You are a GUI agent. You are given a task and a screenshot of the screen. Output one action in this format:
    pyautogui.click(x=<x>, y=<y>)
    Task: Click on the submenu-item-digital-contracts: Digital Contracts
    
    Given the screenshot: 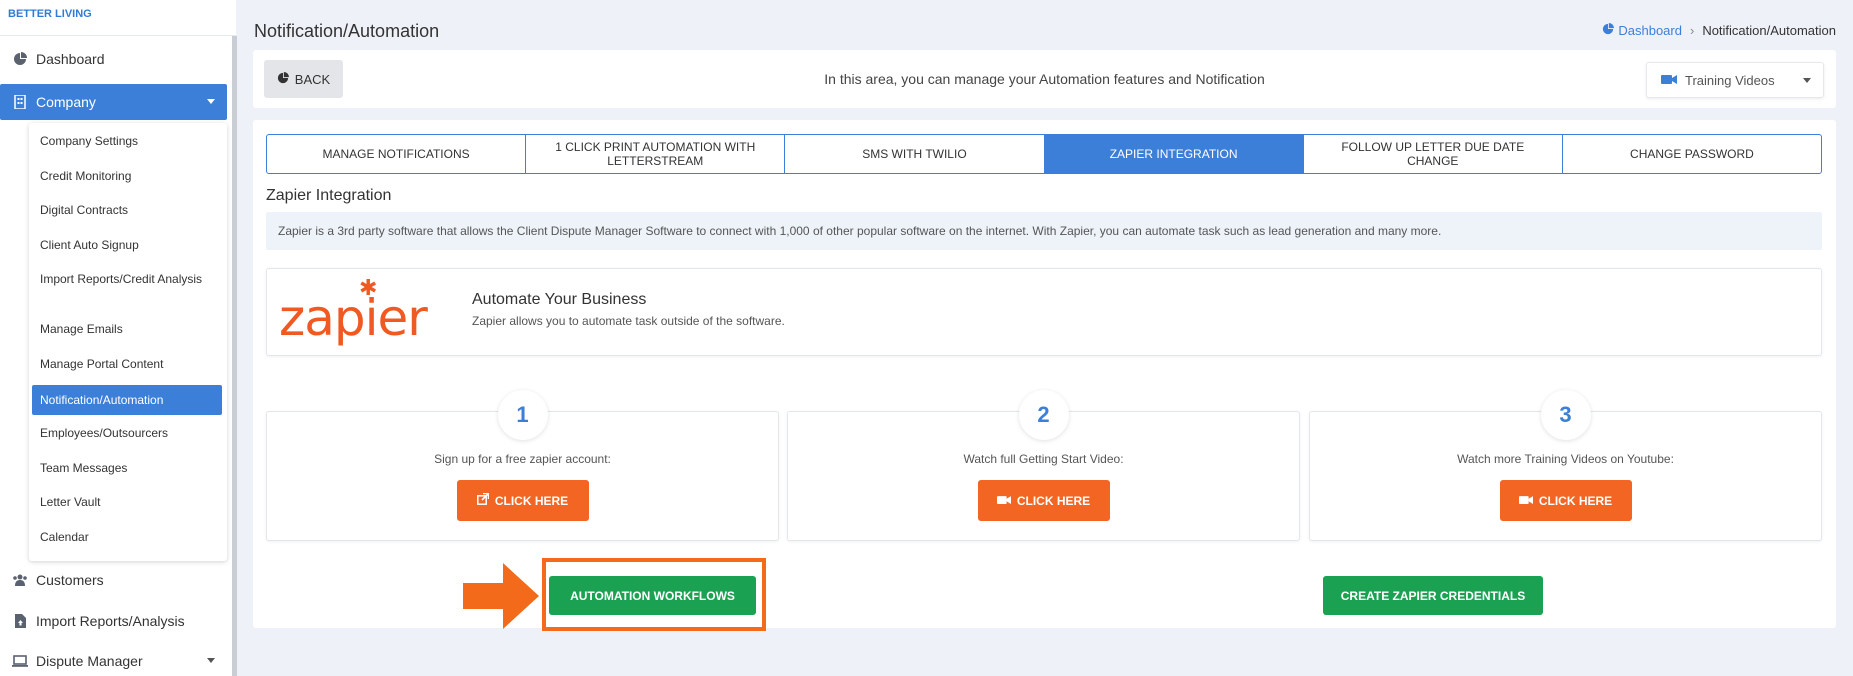 What is the action you would take?
    pyautogui.click(x=127, y=210)
    